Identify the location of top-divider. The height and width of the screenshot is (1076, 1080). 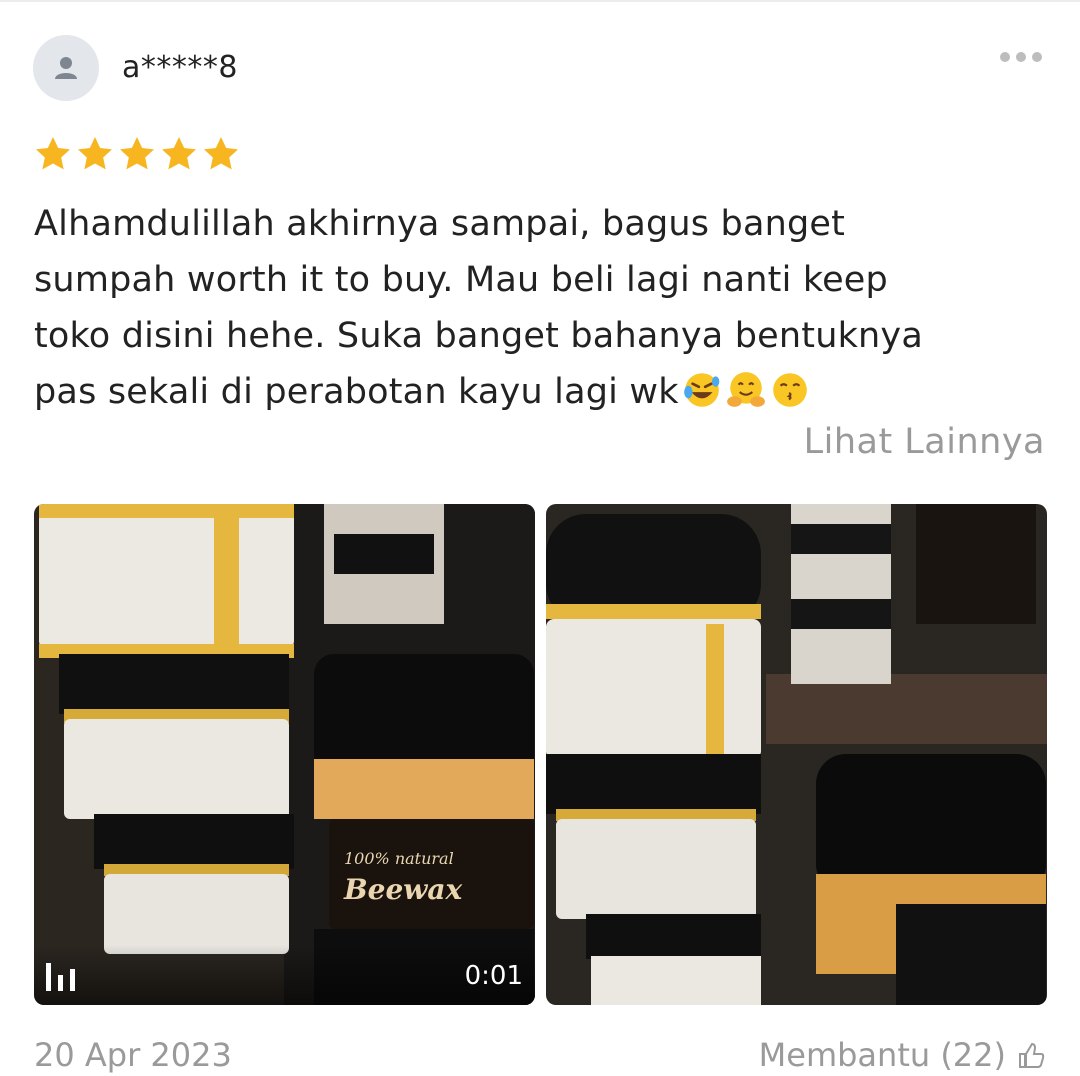
(540, 1).